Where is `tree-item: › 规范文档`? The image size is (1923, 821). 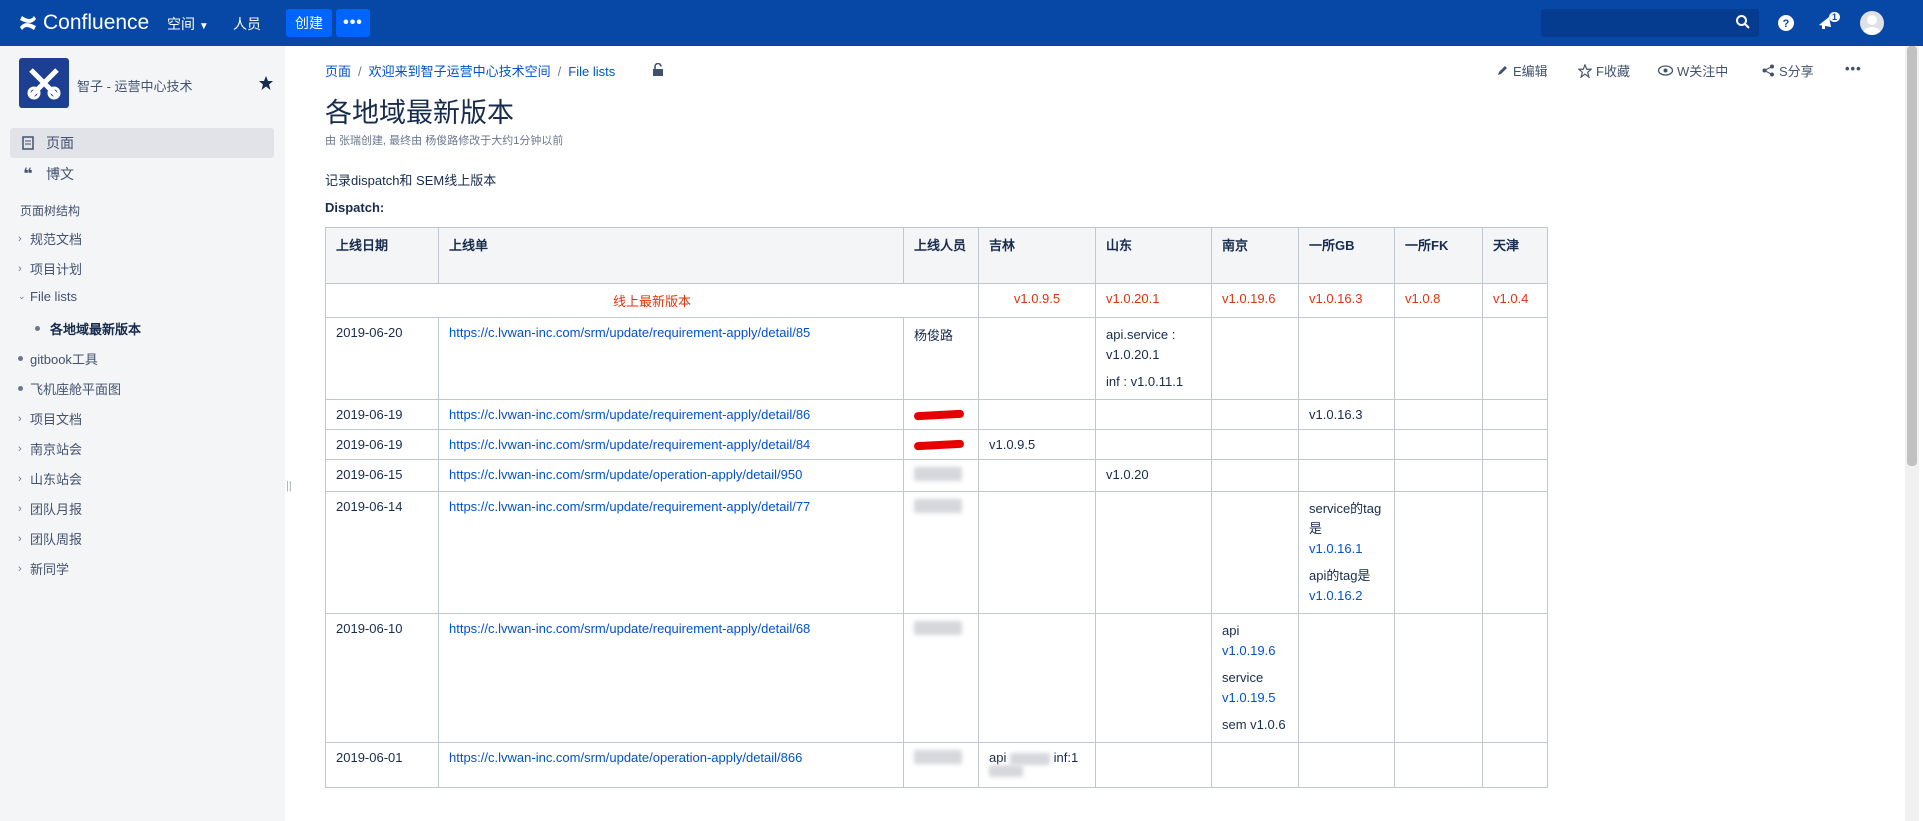 tree-item: › 规范文档 is located at coordinates (50, 238).